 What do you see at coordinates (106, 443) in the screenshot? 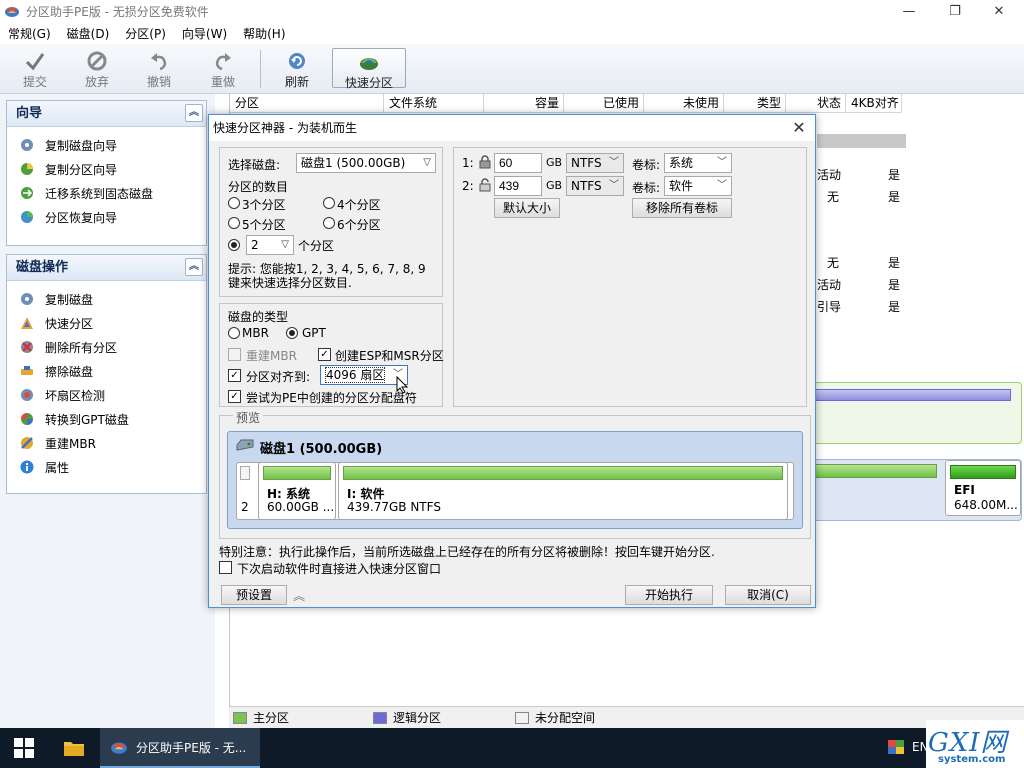
I see `sidebar-item-rebuild-mbr: 重建MBR` at bounding box center [106, 443].